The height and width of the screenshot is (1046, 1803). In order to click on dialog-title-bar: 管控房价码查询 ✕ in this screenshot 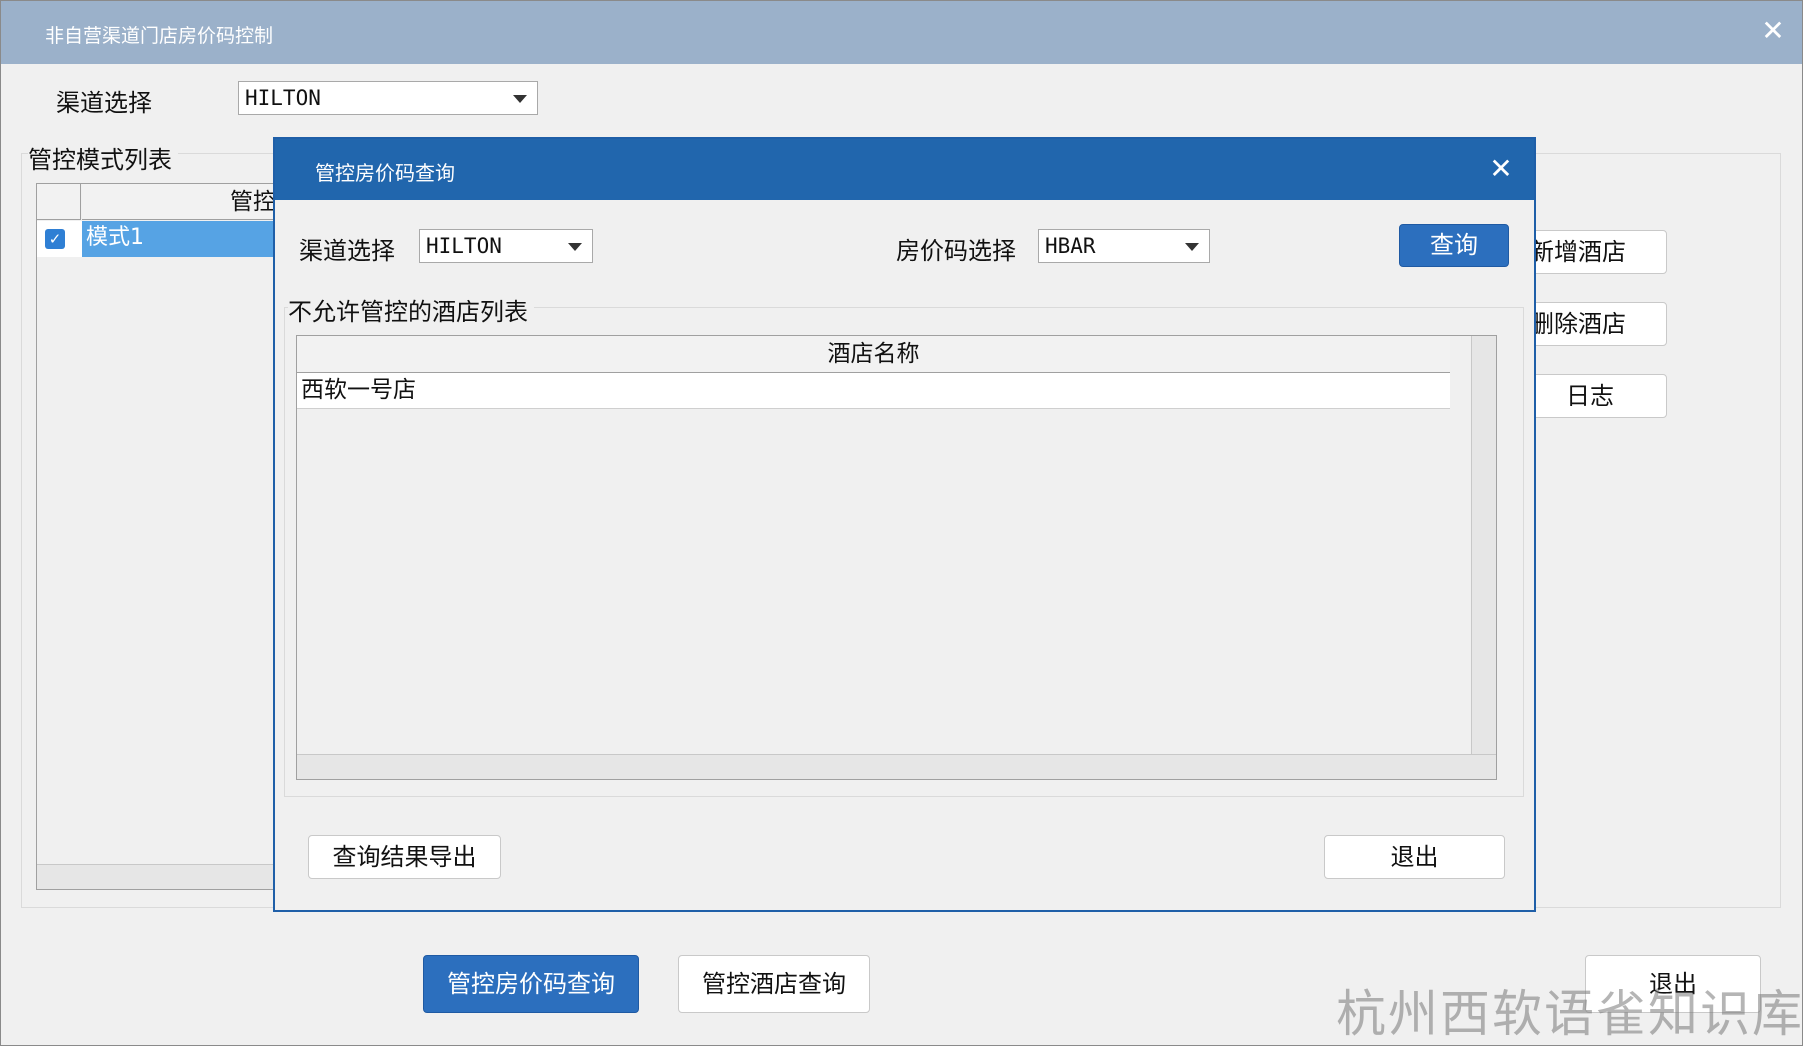, I will do `click(904, 169)`.